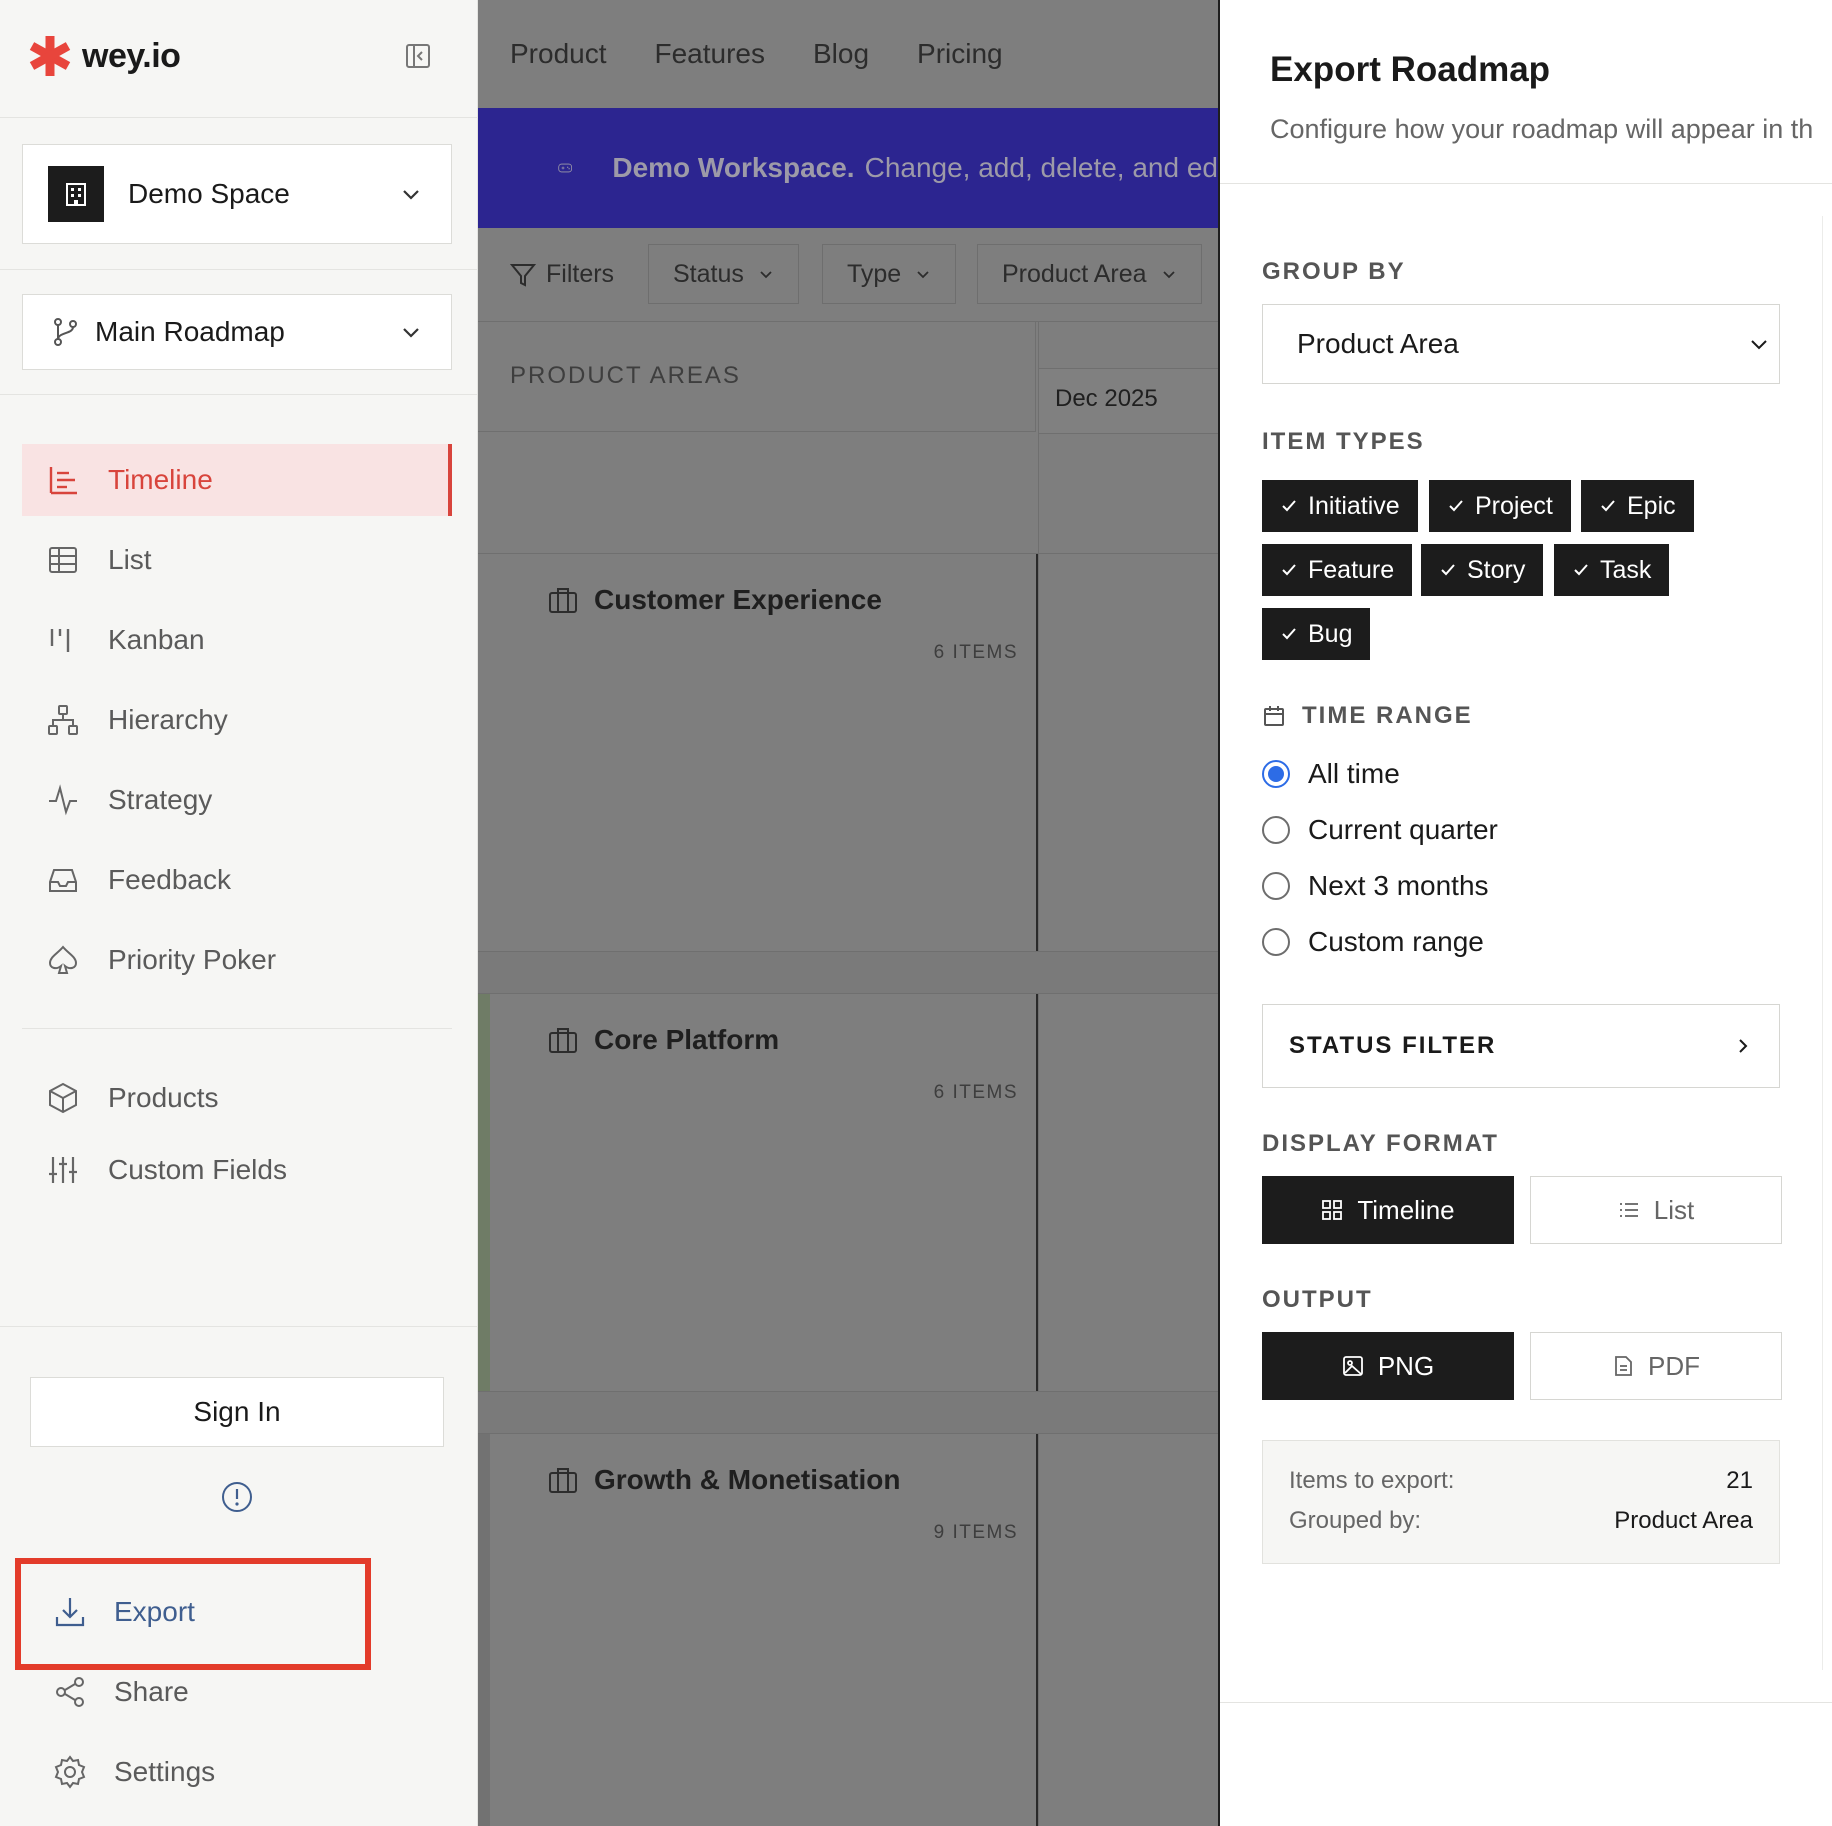 The image size is (1832, 1826). What do you see at coordinates (1637, 506) in the screenshot?
I see `item-type-chip-epic: Epic` at bounding box center [1637, 506].